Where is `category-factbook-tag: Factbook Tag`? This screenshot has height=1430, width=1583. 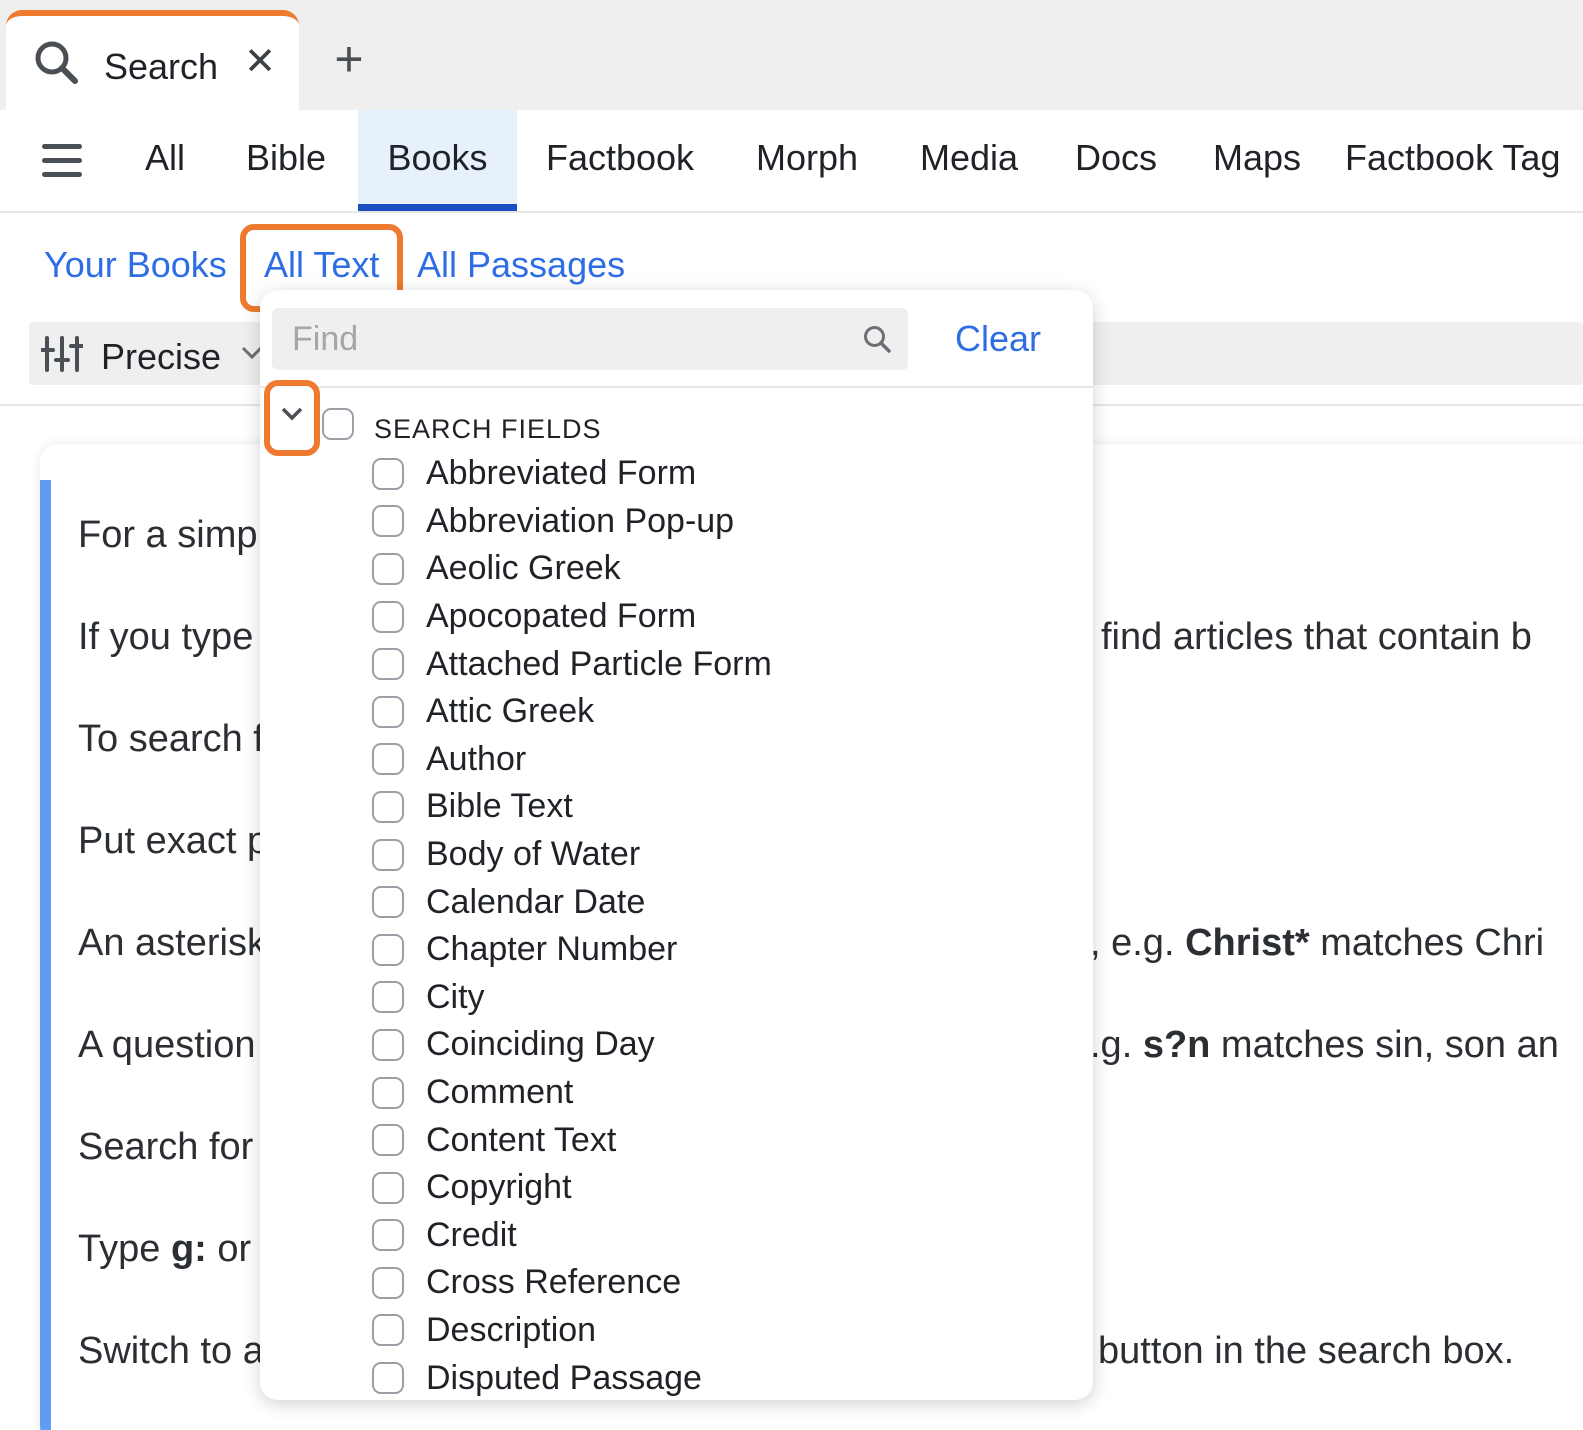 category-factbook-tag: Factbook Tag is located at coordinates (1464, 160).